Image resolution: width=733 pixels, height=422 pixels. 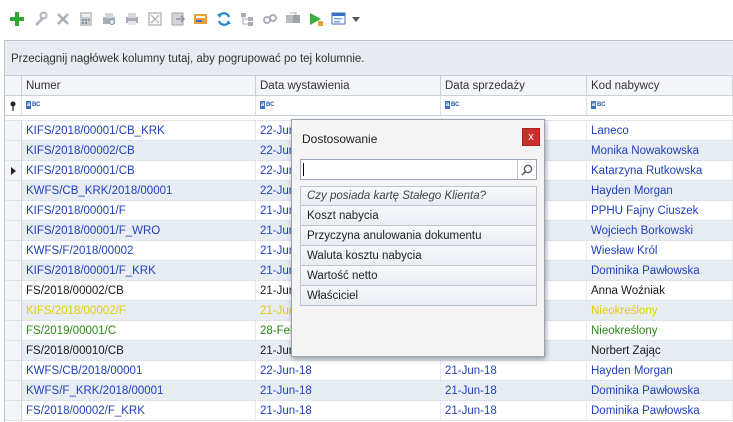 I want to click on link-icon, so click(x=270, y=19).